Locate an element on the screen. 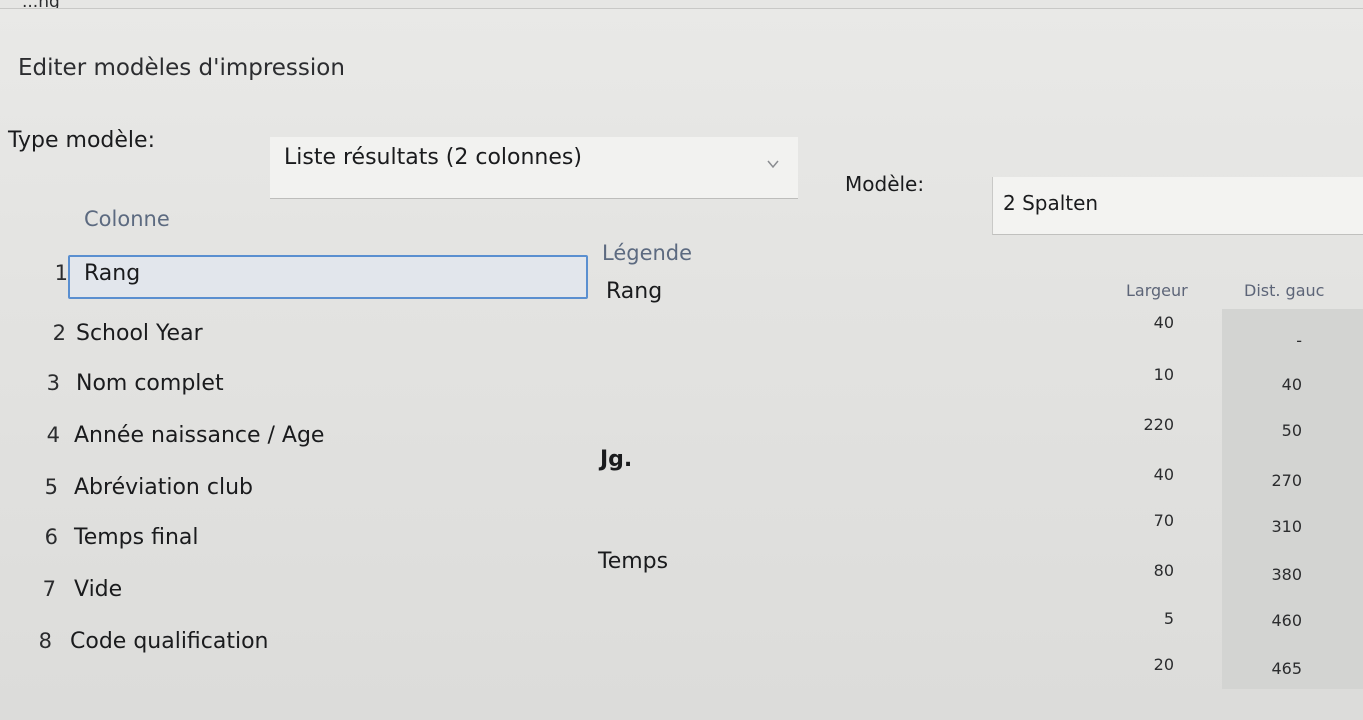  template-type-select: Liste résultats (2 colonnes) is located at coordinates (534, 168).